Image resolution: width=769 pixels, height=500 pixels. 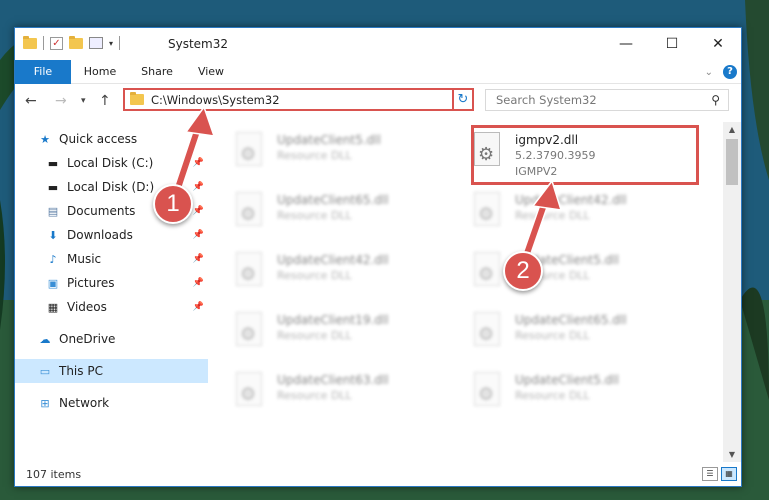 What do you see at coordinates (111, 259) in the screenshot?
I see `sidebar-item-music: ♪ Music 📌` at bounding box center [111, 259].